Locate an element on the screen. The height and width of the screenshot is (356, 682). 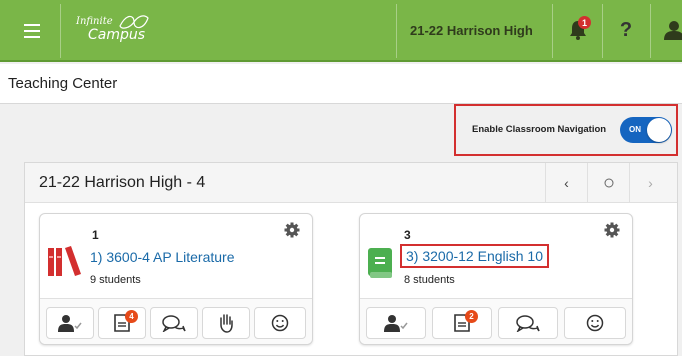
card-toolbar: 4 is located at coordinates (176, 321).